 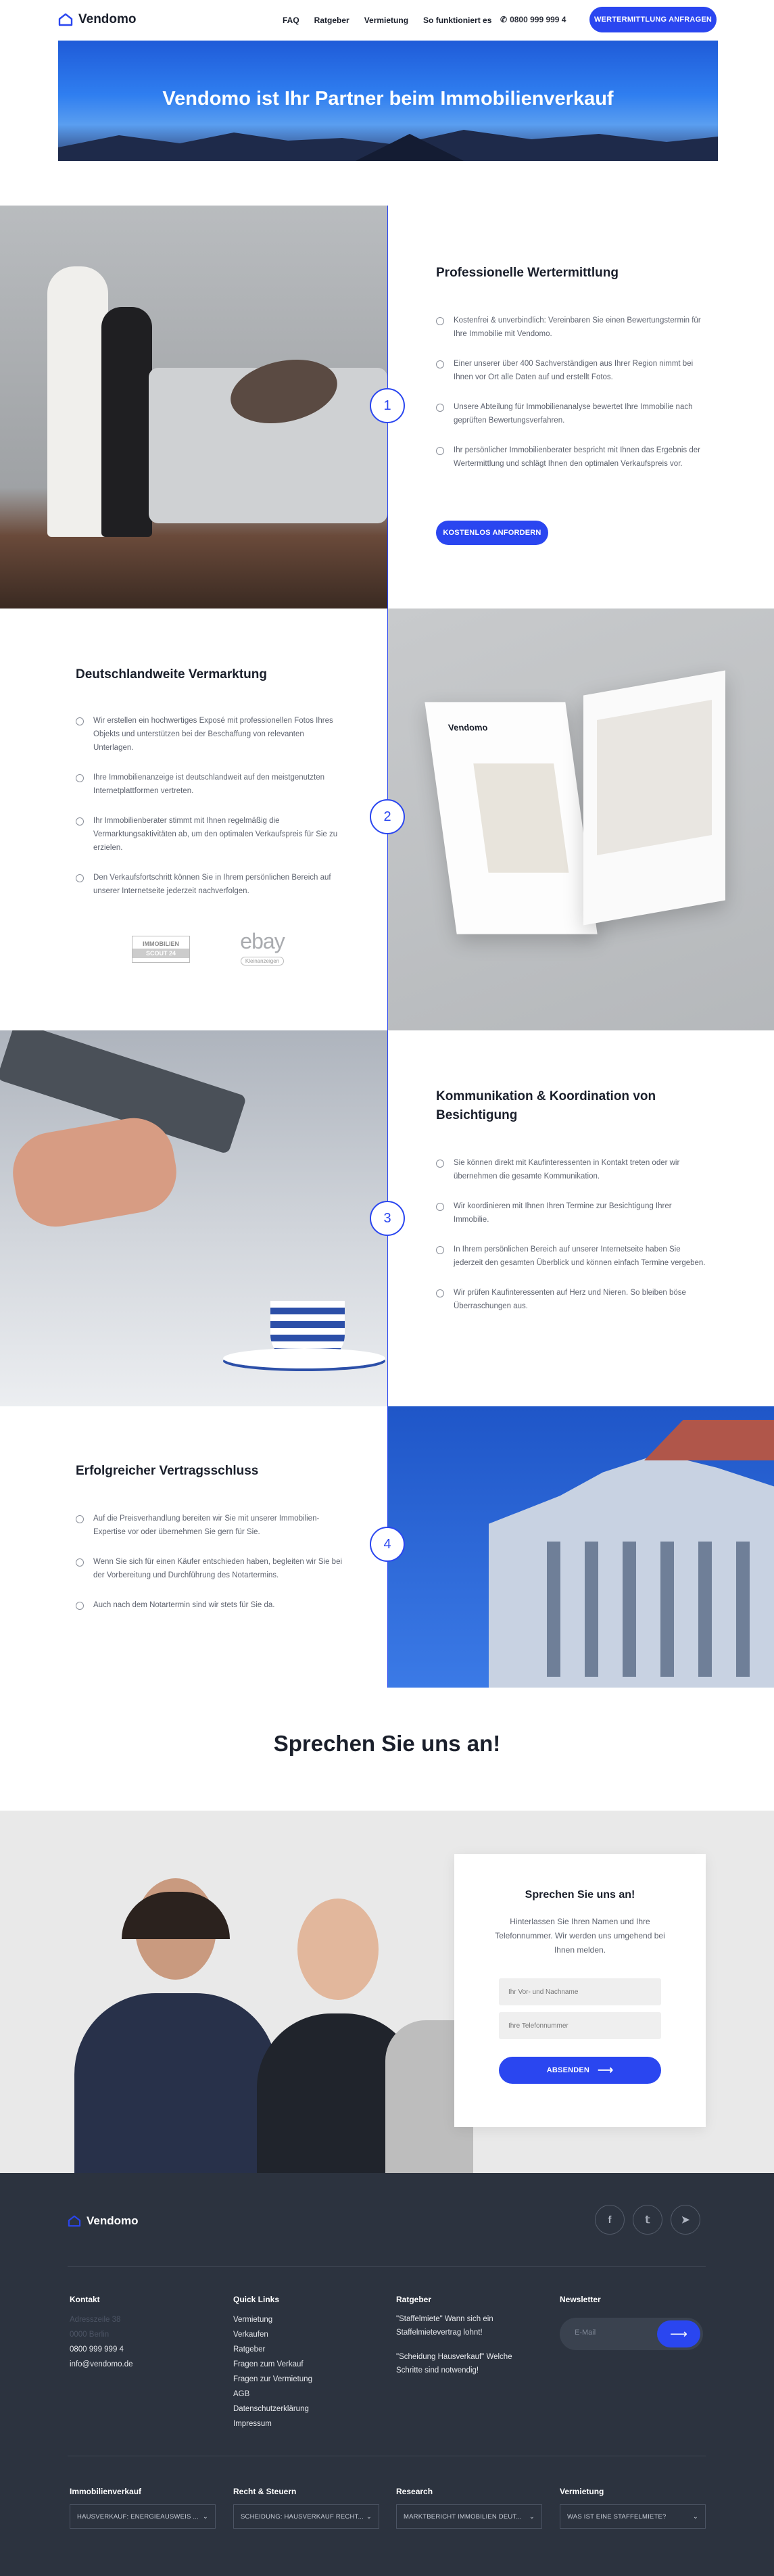 What do you see at coordinates (468, 727) in the screenshot?
I see `brochure-brand: Vendomo` at bounding box center [468, 727].